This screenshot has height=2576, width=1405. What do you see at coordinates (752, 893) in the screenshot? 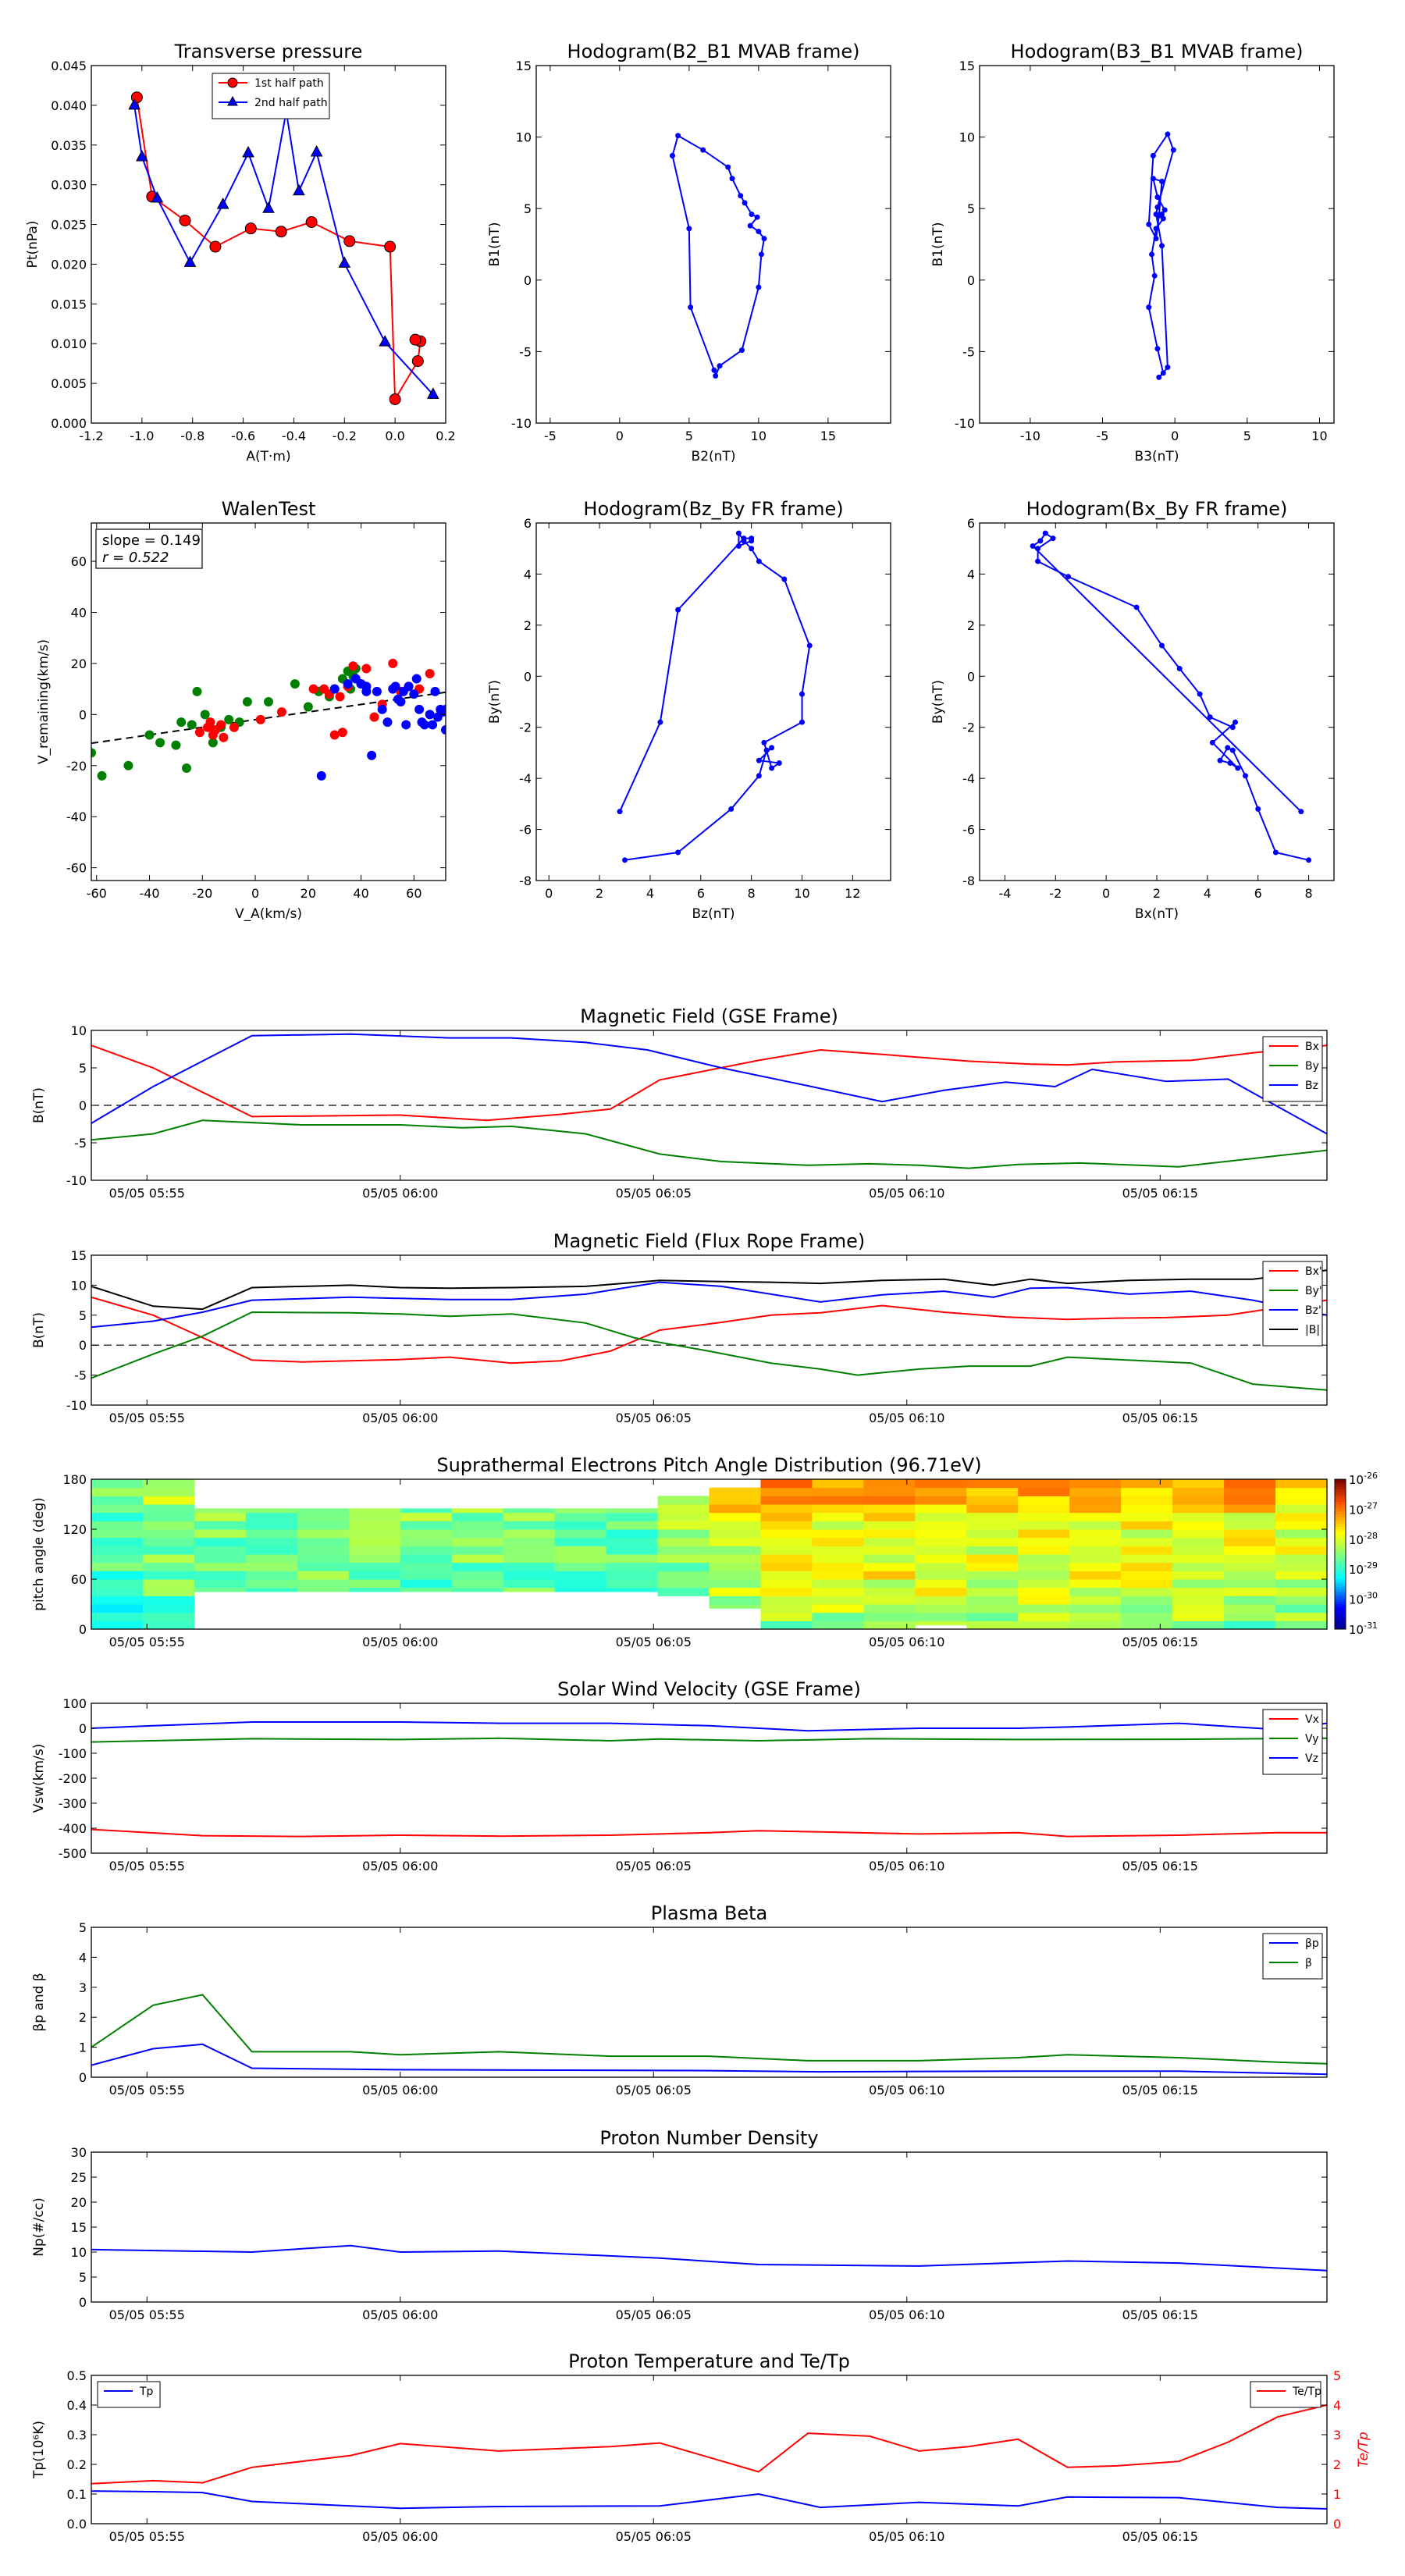
I see `x-tick-label: 8` at bounding box center [752, 893].